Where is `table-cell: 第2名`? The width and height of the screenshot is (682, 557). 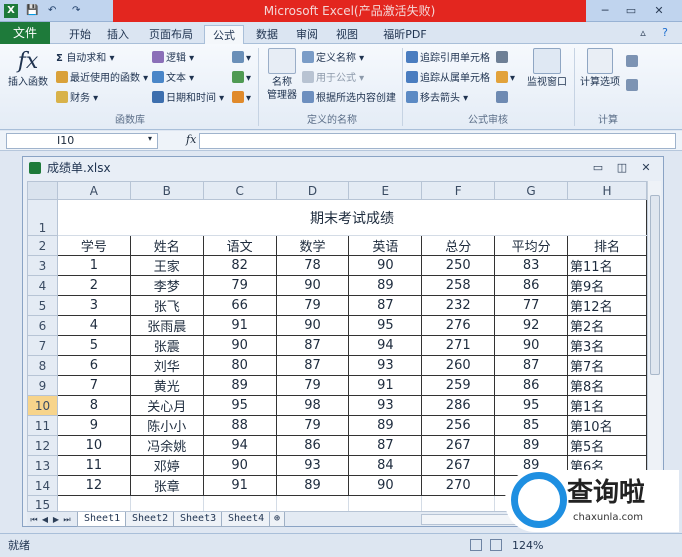 table-cell: 第2名 is located at coordinates (607, 325).